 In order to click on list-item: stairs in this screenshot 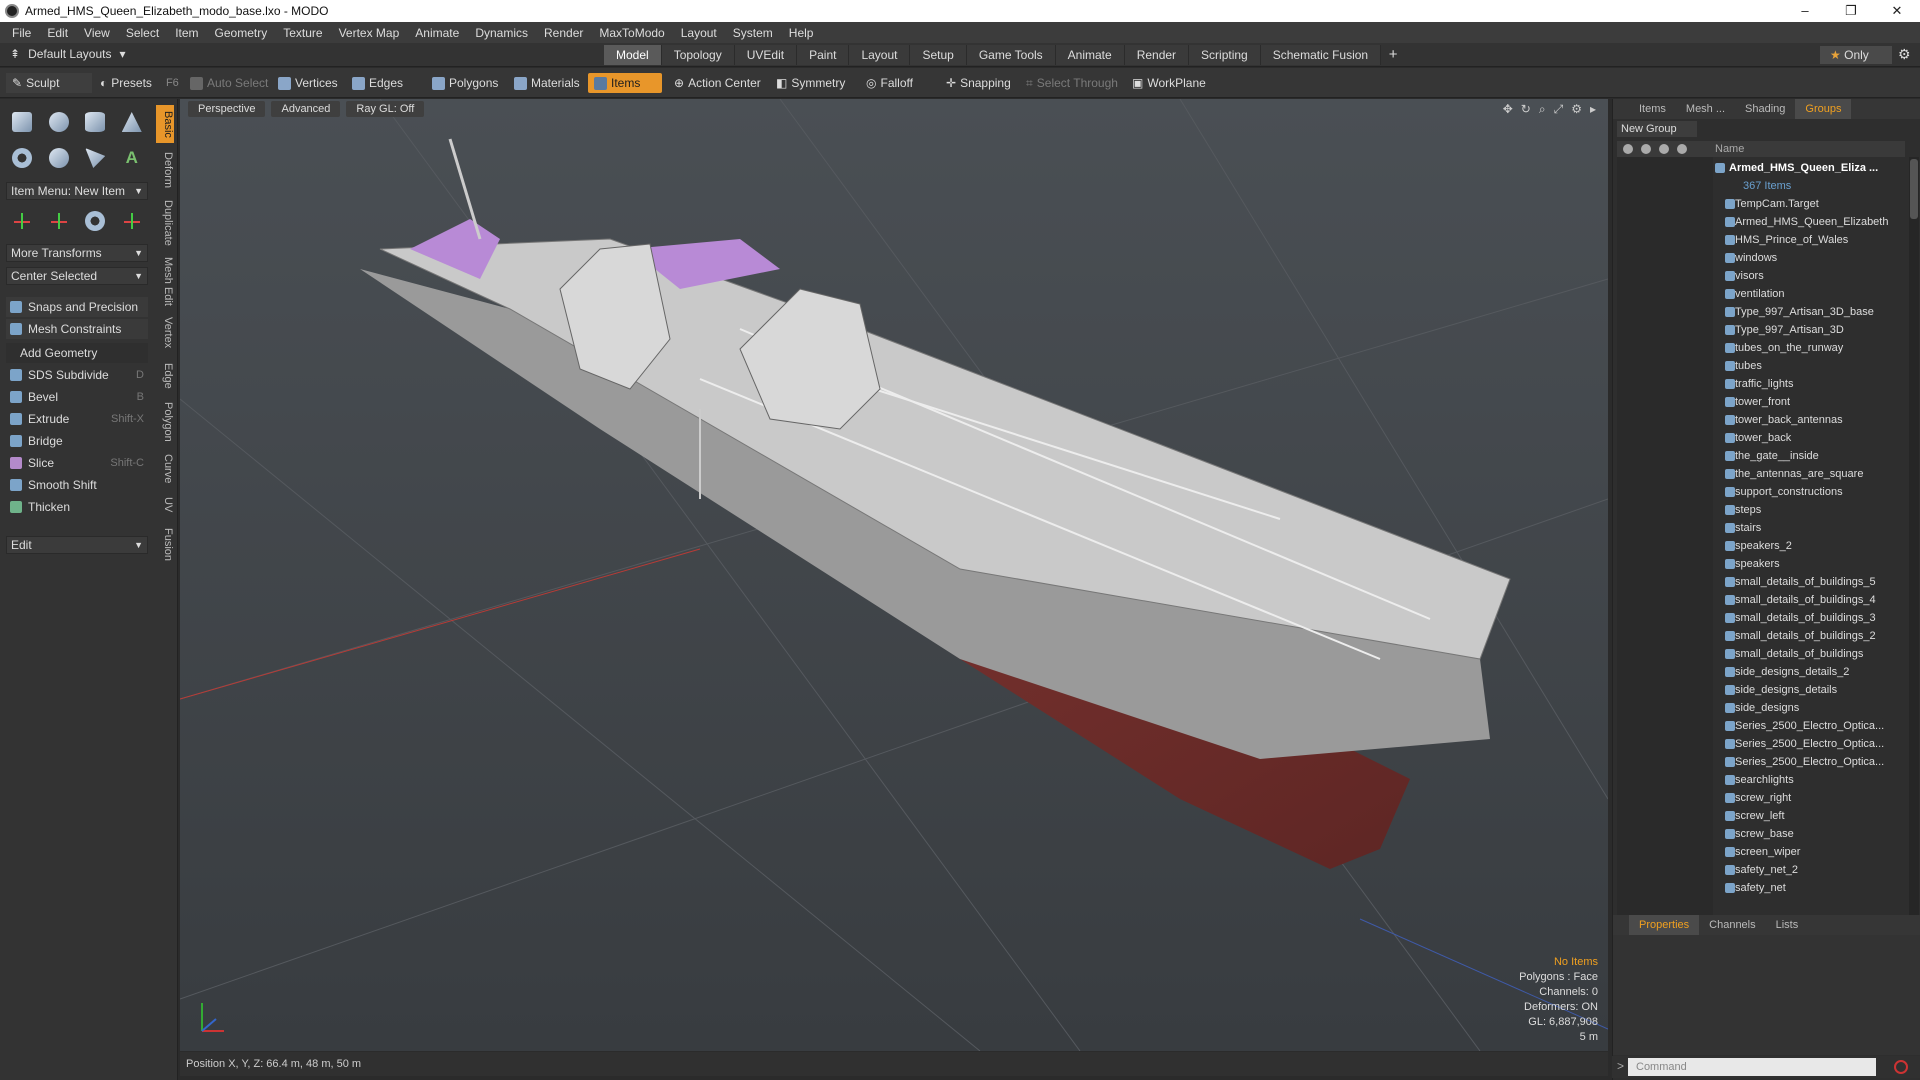, I will do `click(1809, 528)`.